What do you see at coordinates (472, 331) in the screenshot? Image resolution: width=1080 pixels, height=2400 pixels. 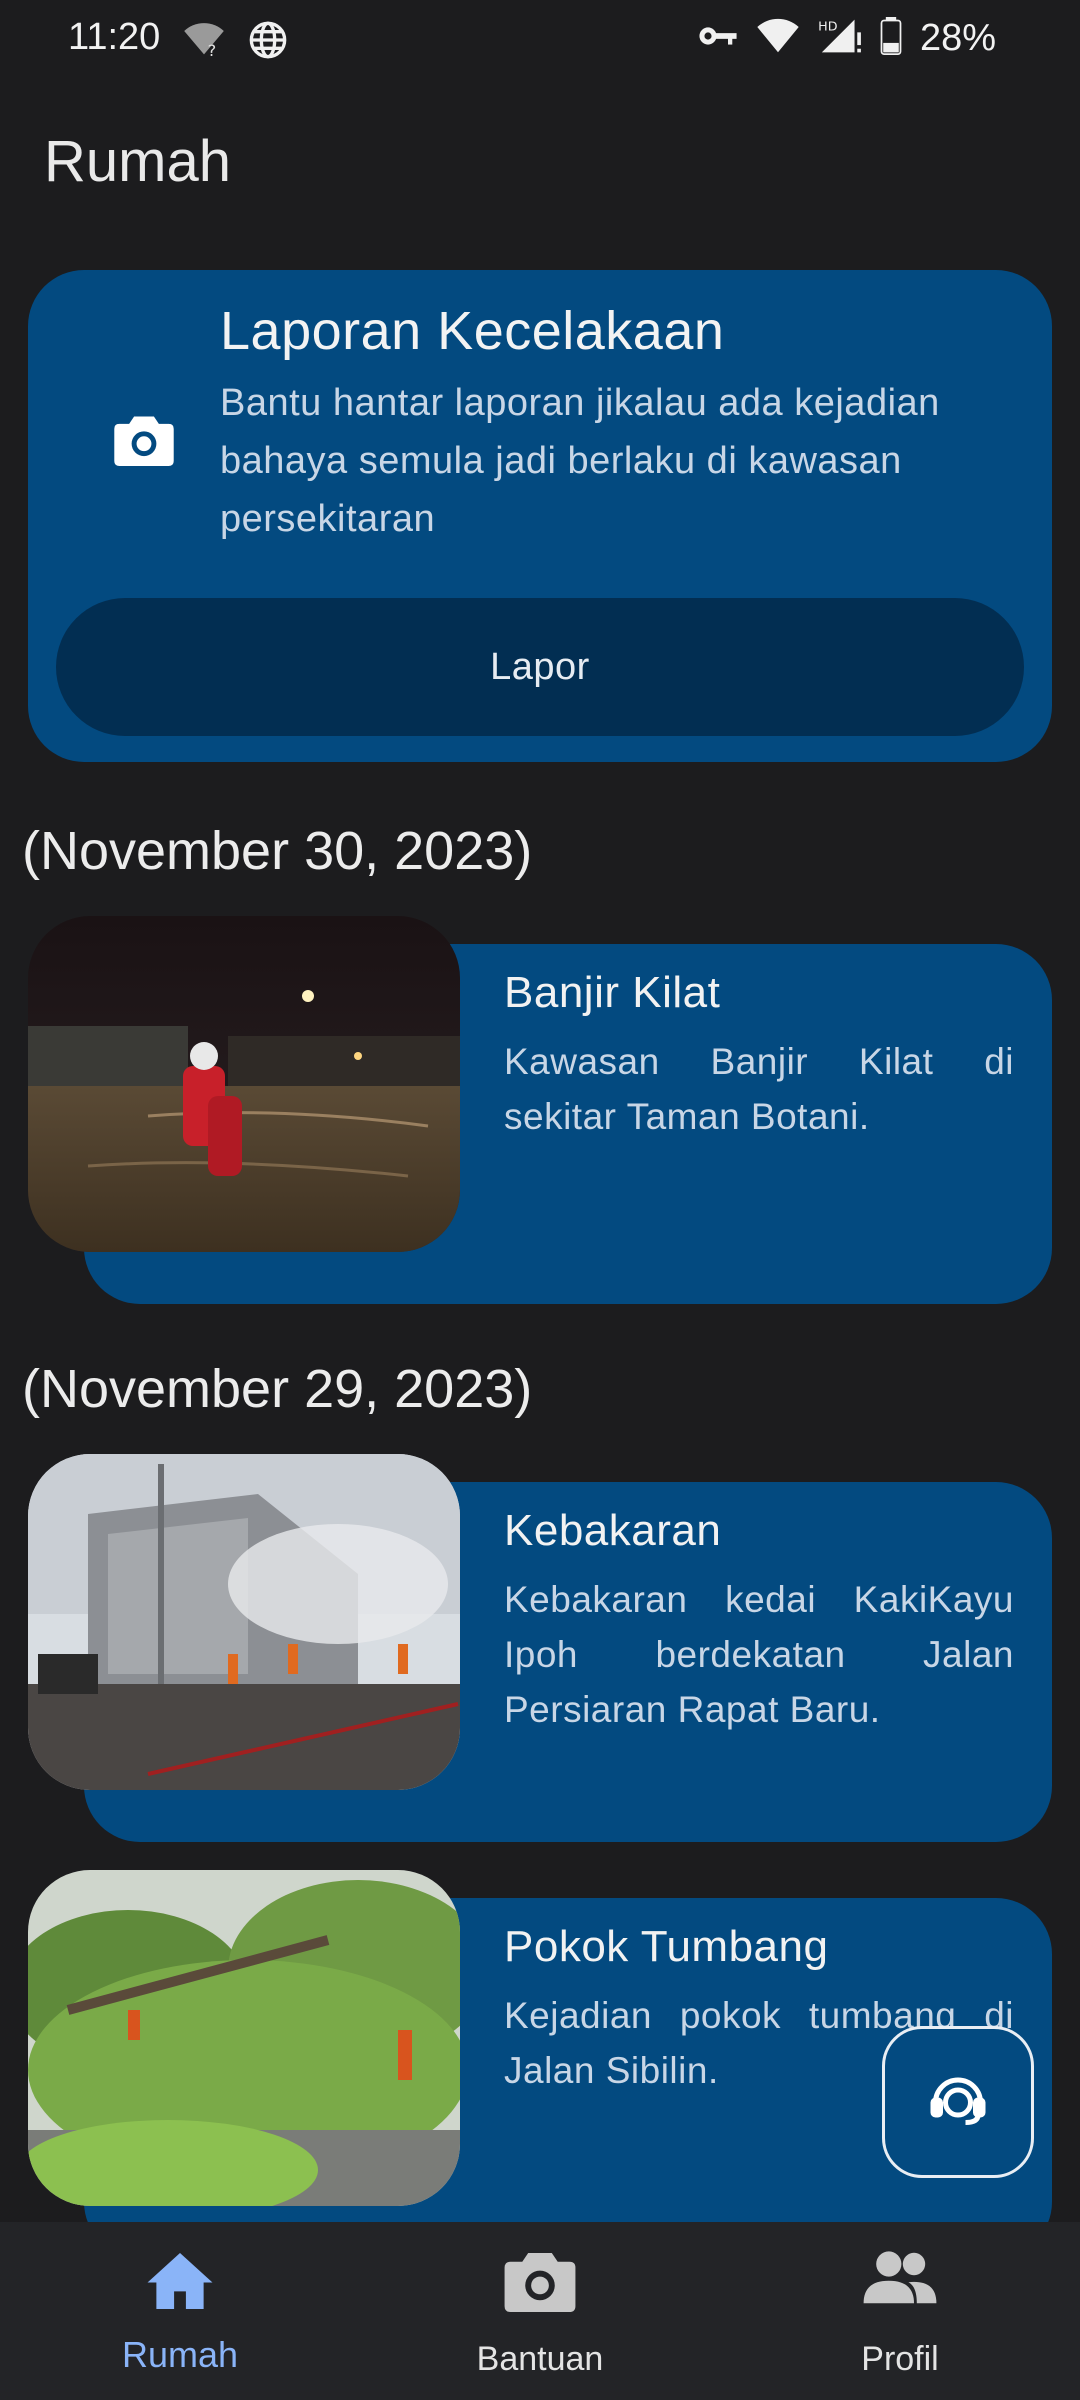 I see `report-title: Laporan Kecelakaan` at bounding box center [472, 331].